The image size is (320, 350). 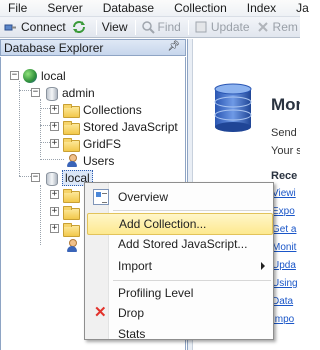 What do you see at coordinates (283, 319) in the screenshot?
I see `recent-link: Impo` at bounding box center [283, 319].